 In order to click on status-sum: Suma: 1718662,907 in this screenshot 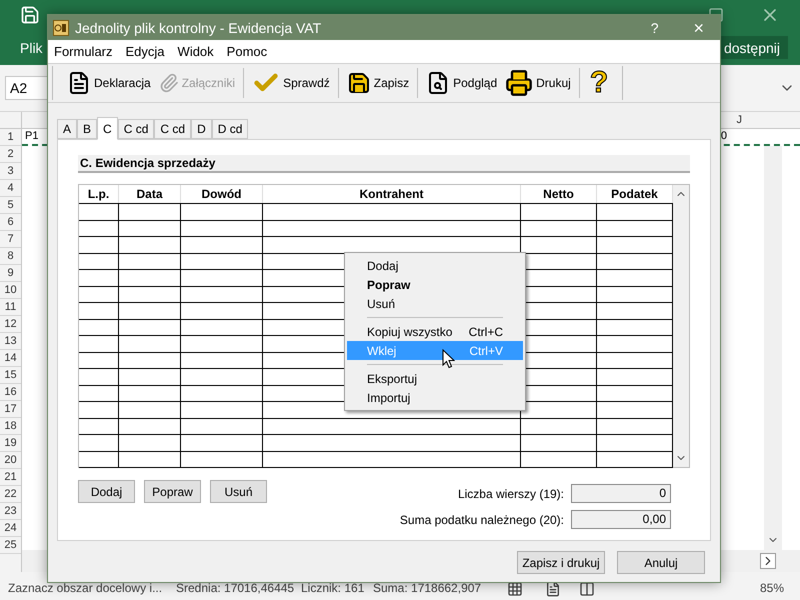, I will do `click(427, 588)`.